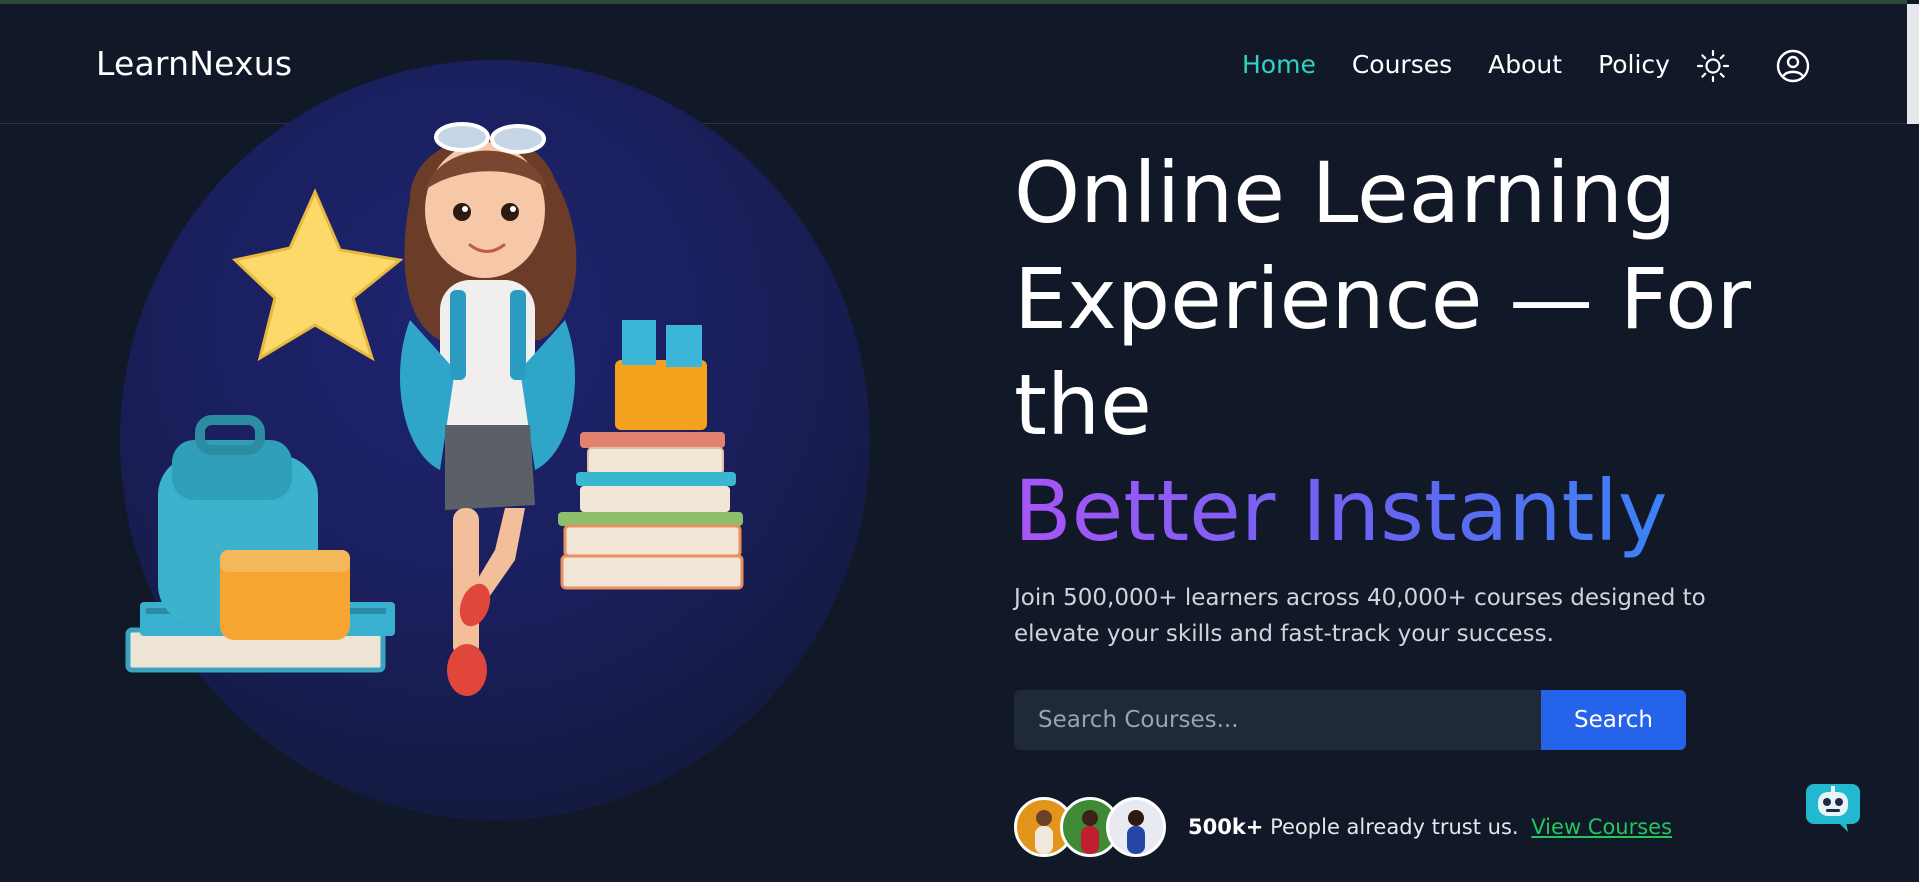 Image resolution: width=1919 pixels, height=882 pixels. I want to click on right-books, so click(651, 455).